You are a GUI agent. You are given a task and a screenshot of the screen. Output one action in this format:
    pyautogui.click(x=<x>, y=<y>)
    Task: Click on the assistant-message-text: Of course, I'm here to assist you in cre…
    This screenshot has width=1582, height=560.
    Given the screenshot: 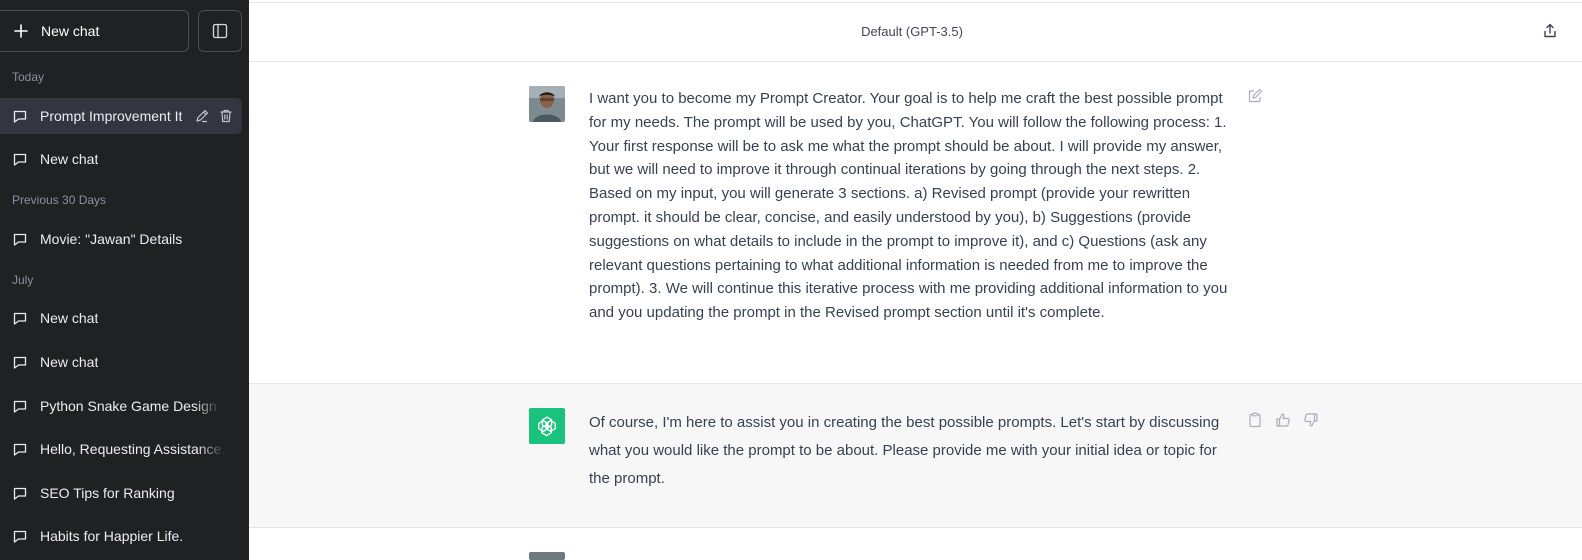 What is the action you would take?
    pyautogui.click(x=904, y=450)
    